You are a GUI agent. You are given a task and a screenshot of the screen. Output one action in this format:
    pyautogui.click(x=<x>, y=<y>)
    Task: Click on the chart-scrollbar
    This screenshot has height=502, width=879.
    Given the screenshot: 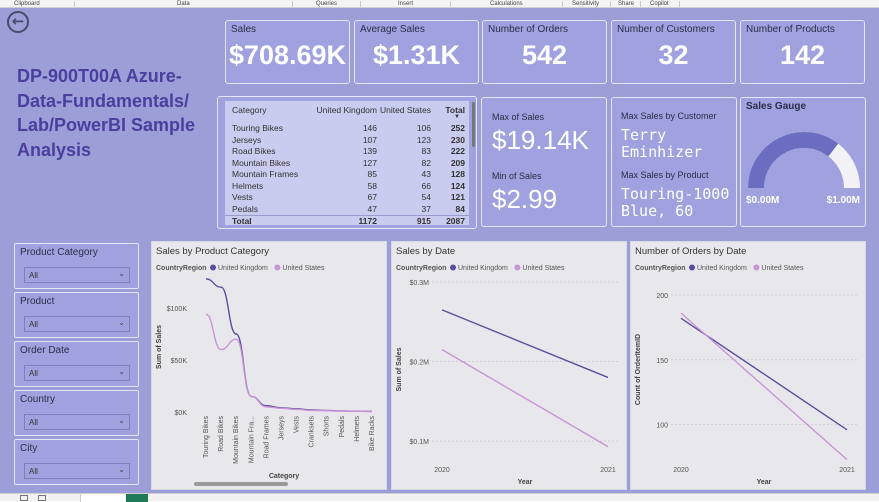 What is the action you would take?
    pyautogui.click(x=241, y=484)
    